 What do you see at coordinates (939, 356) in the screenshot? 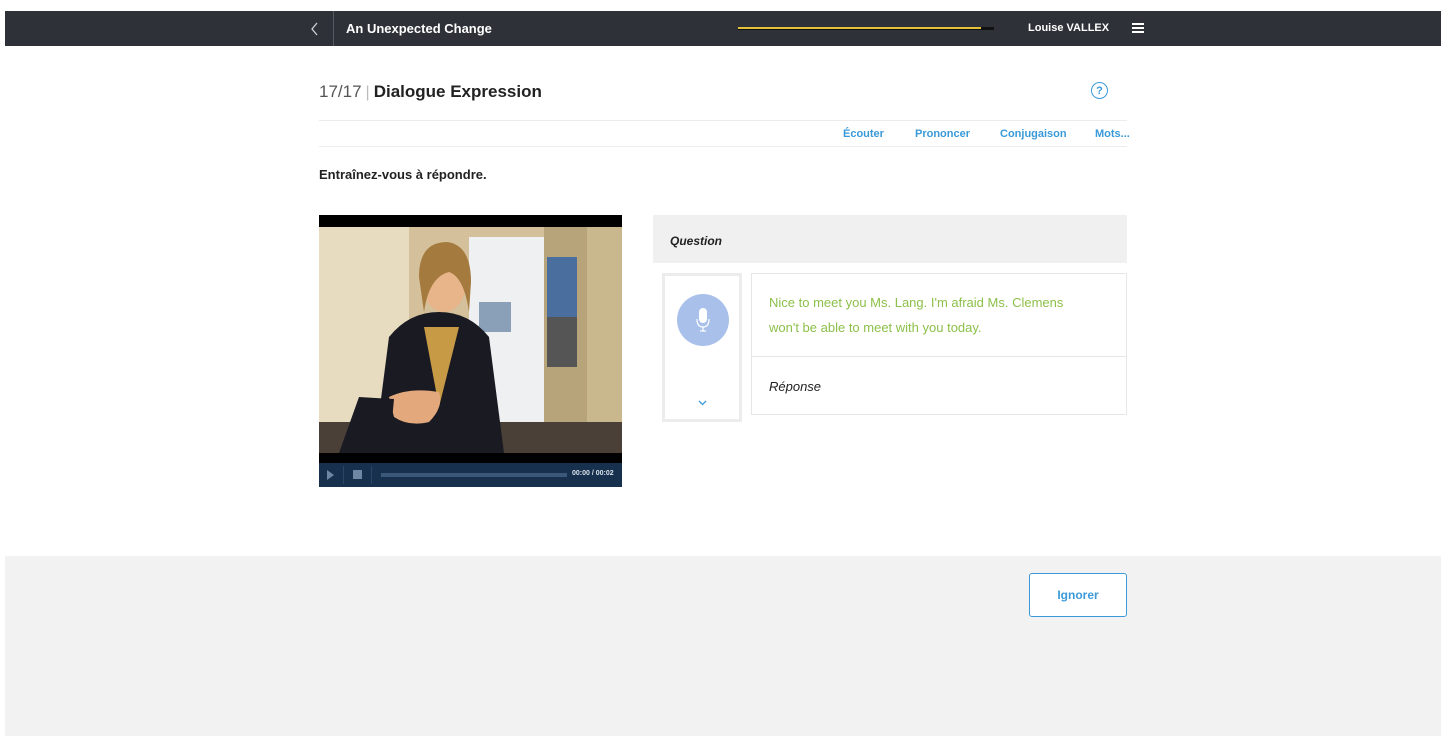
I see `dialogue-divider` at bounding box center [939, 356].